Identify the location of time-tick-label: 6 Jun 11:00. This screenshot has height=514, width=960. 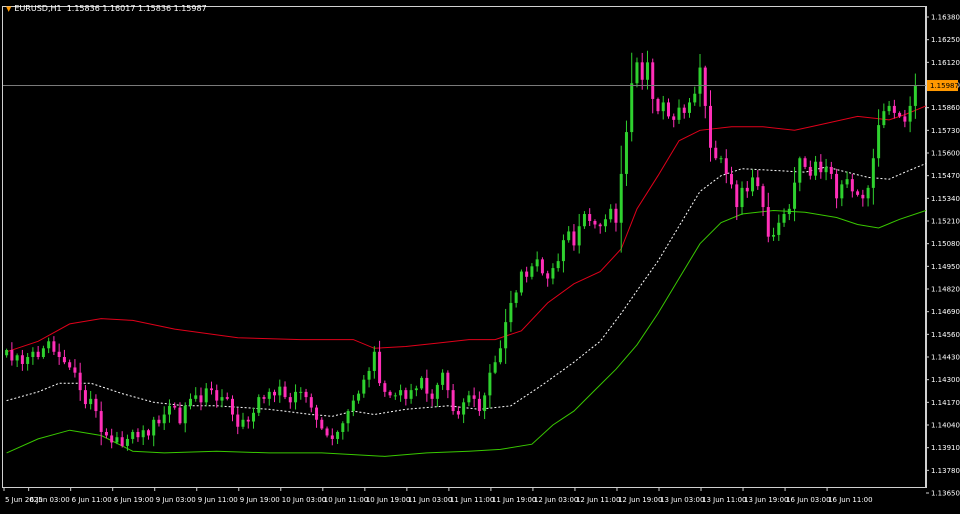
(92, 500).